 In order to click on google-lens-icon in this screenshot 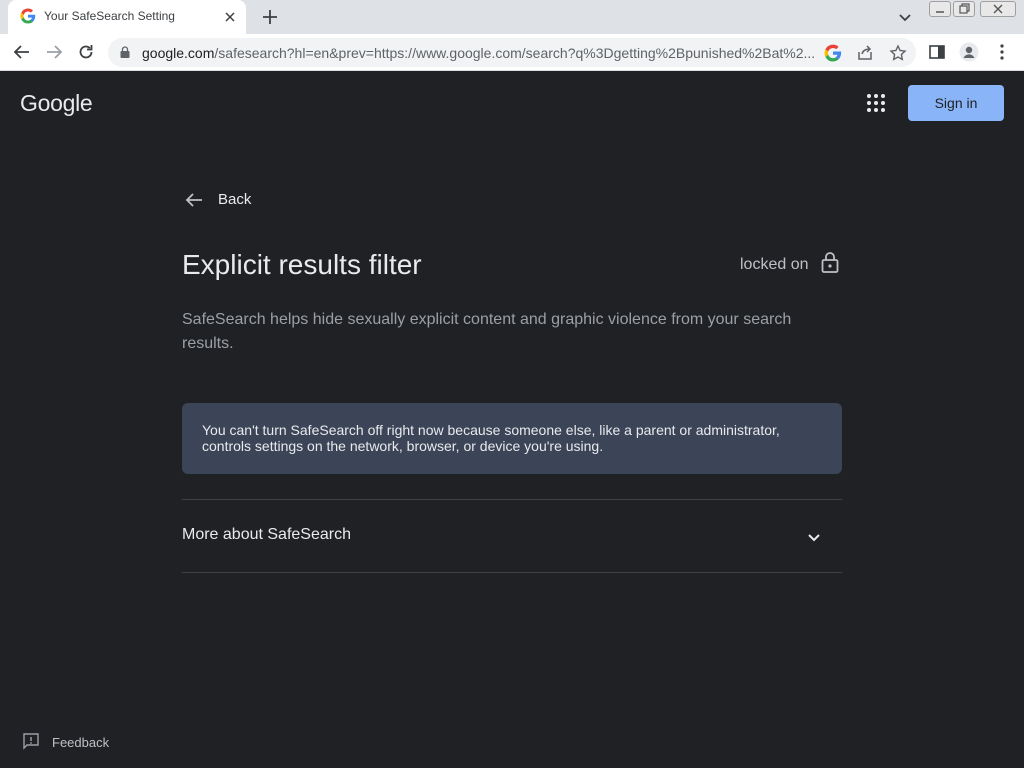, I will do `click(833, 53)`.